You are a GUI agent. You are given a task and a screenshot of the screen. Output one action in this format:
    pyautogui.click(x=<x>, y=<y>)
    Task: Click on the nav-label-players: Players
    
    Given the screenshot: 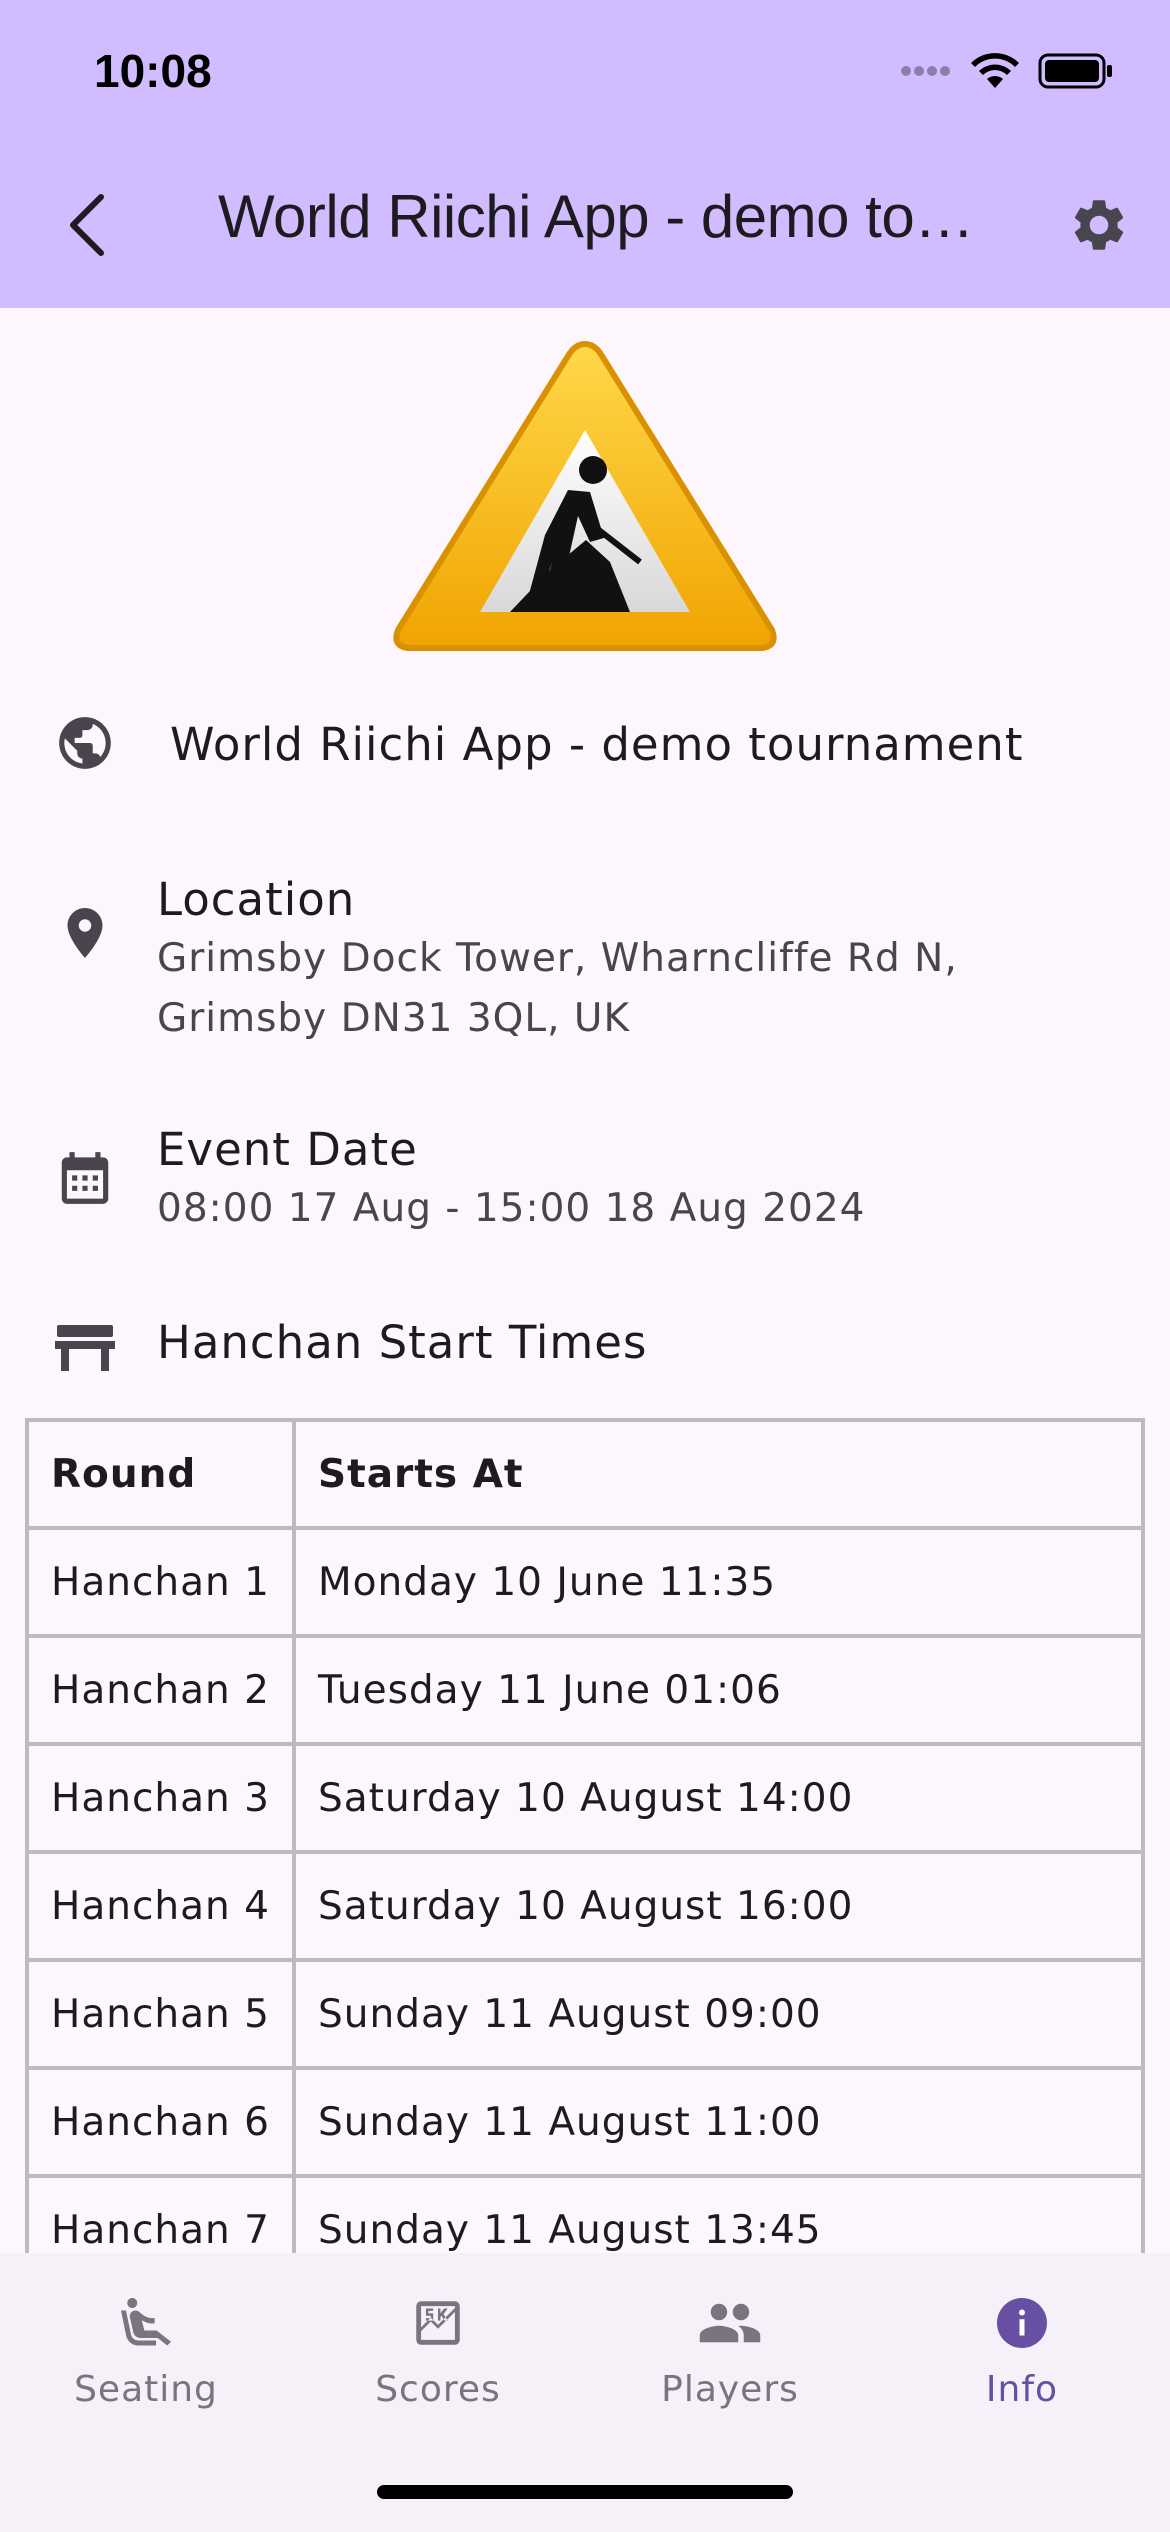 What is the action you would take?
    pyautogui.click(x=730, y=2389)
    